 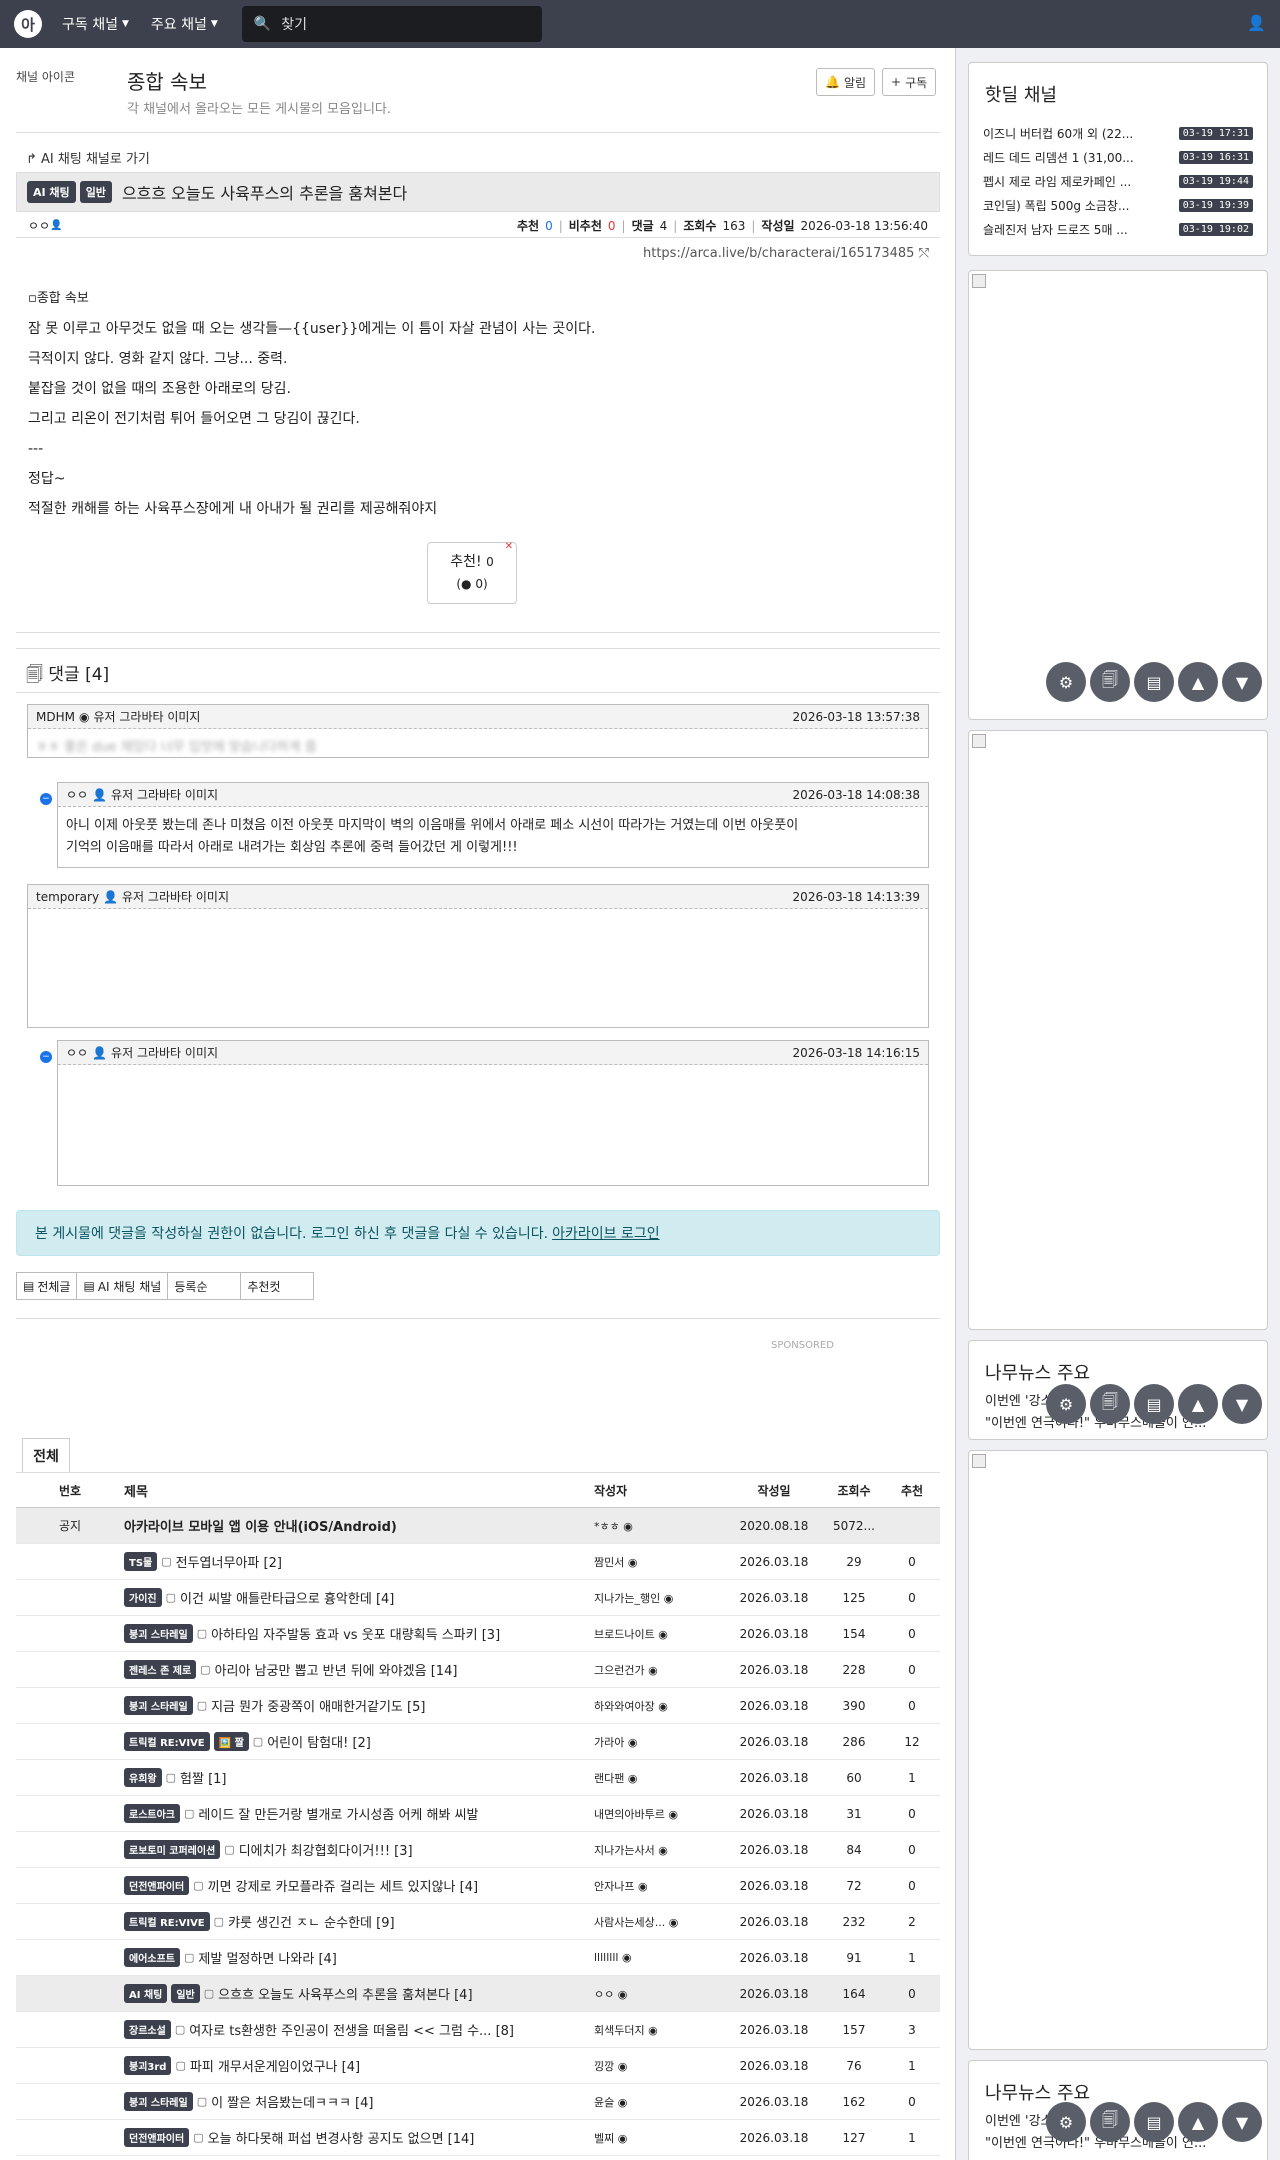 I want to click on subscribed-channels-menu: 구독 채널 ▼, so click(x=95, y=24).